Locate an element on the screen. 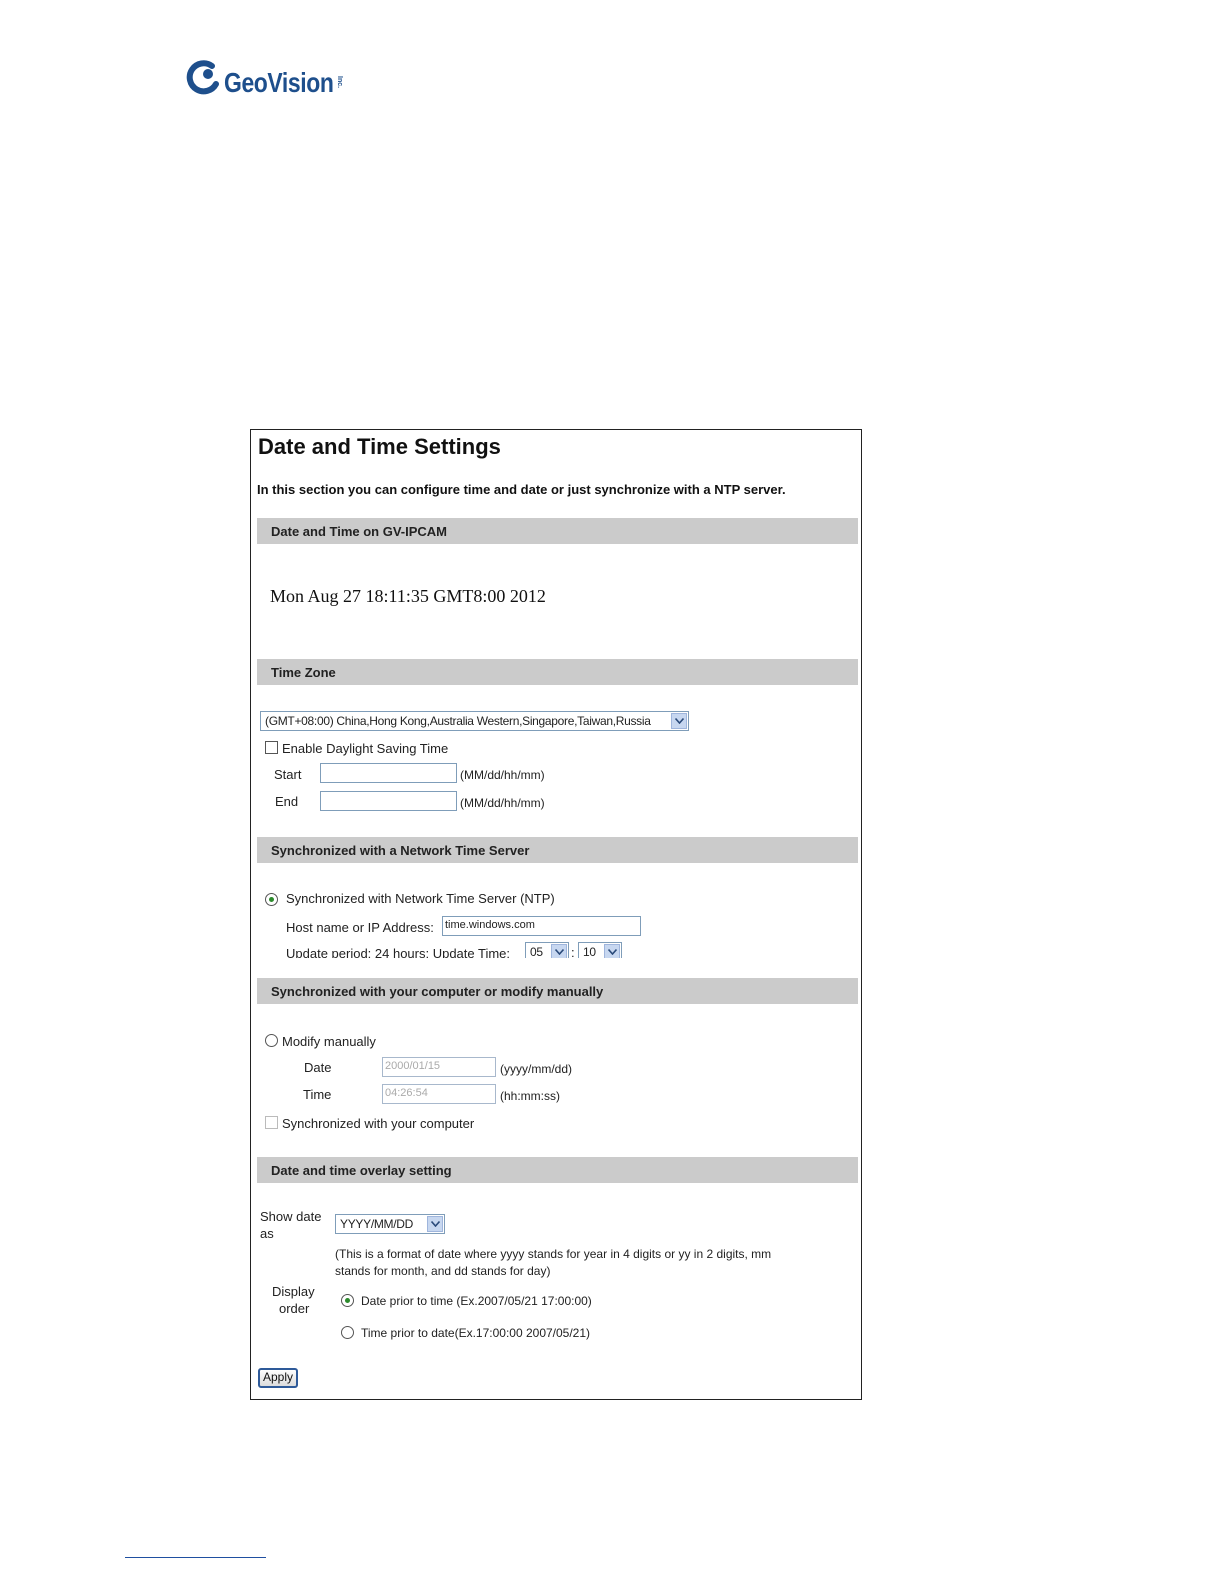 This screenshot has height=1584, width=1224. update-period-label: Update period: 24 hours; Update Time: is located at coordinates (398, 952).